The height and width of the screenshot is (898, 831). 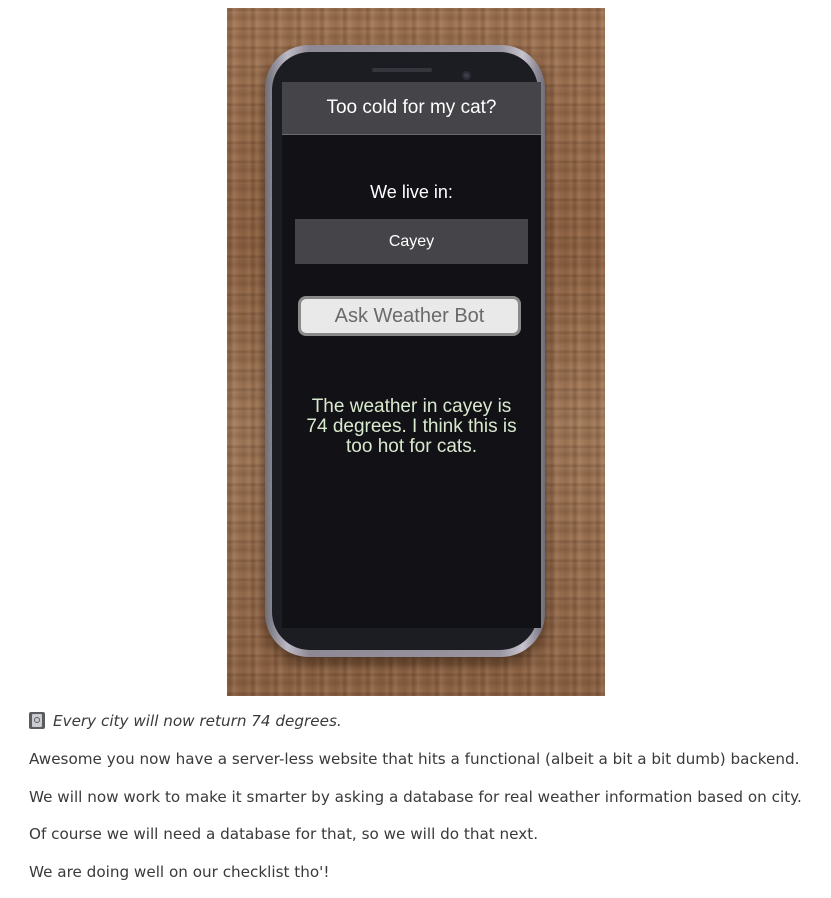 I want to click on phone-speaker, so click(x=402, y=70).